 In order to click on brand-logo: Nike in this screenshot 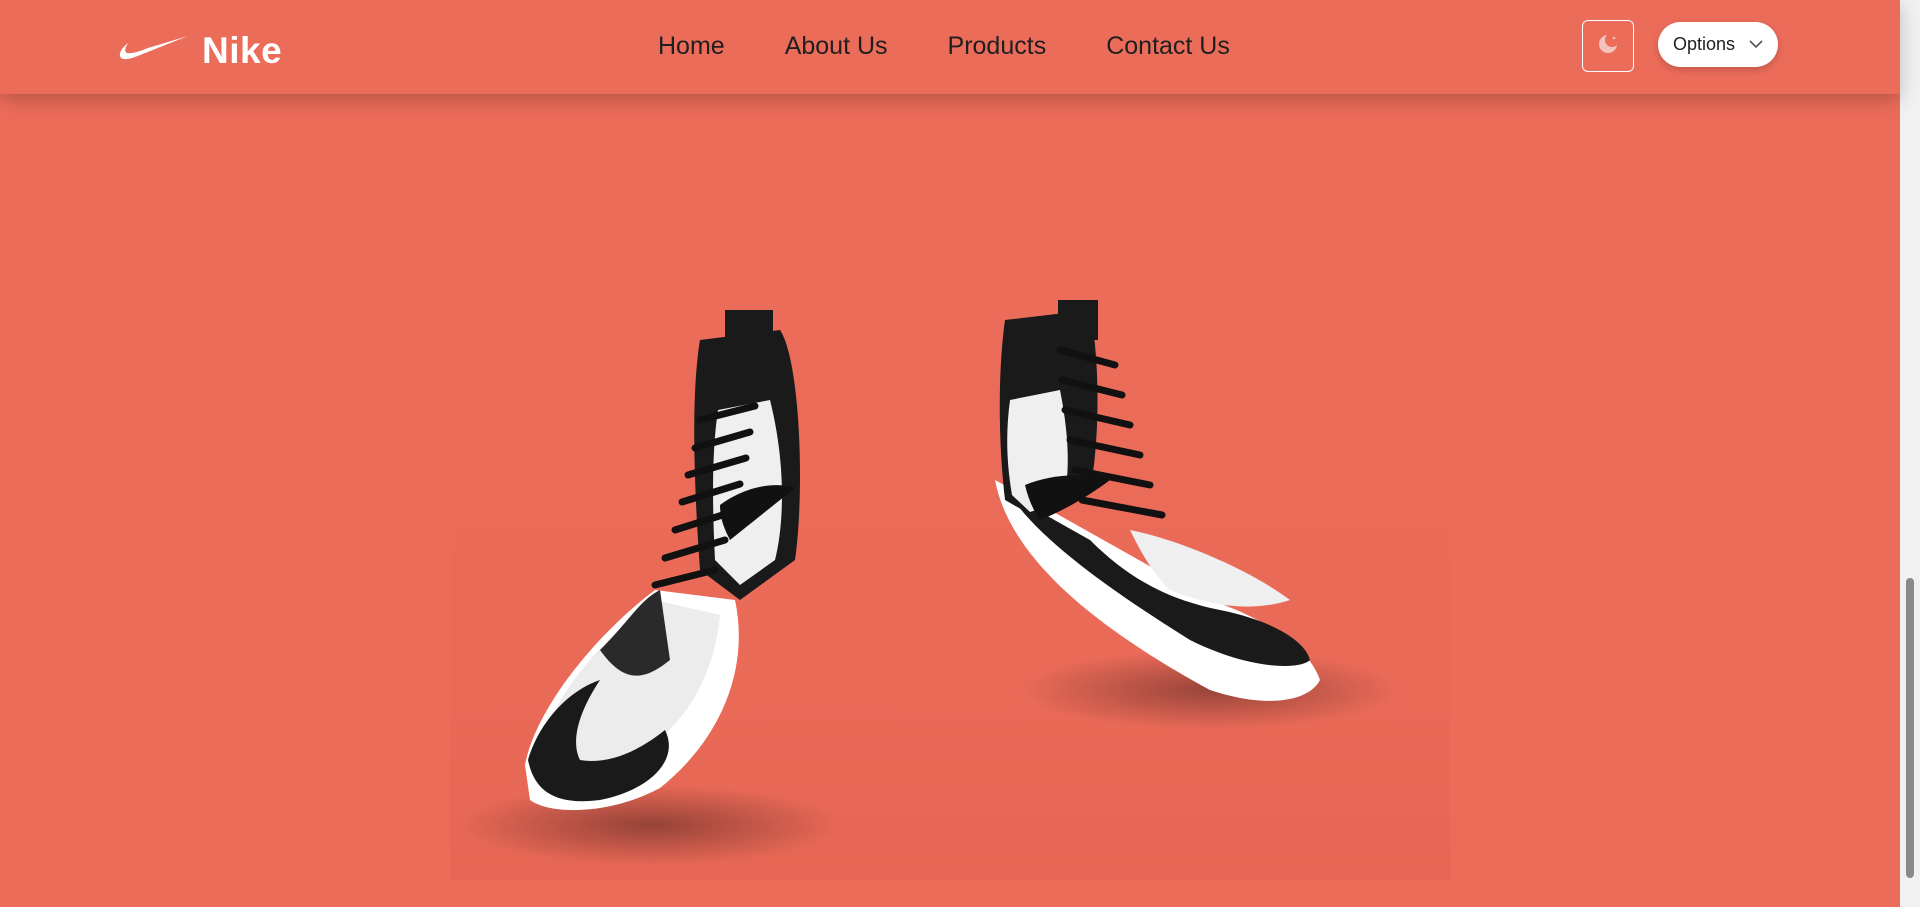, I will do `click(200, 48)`.